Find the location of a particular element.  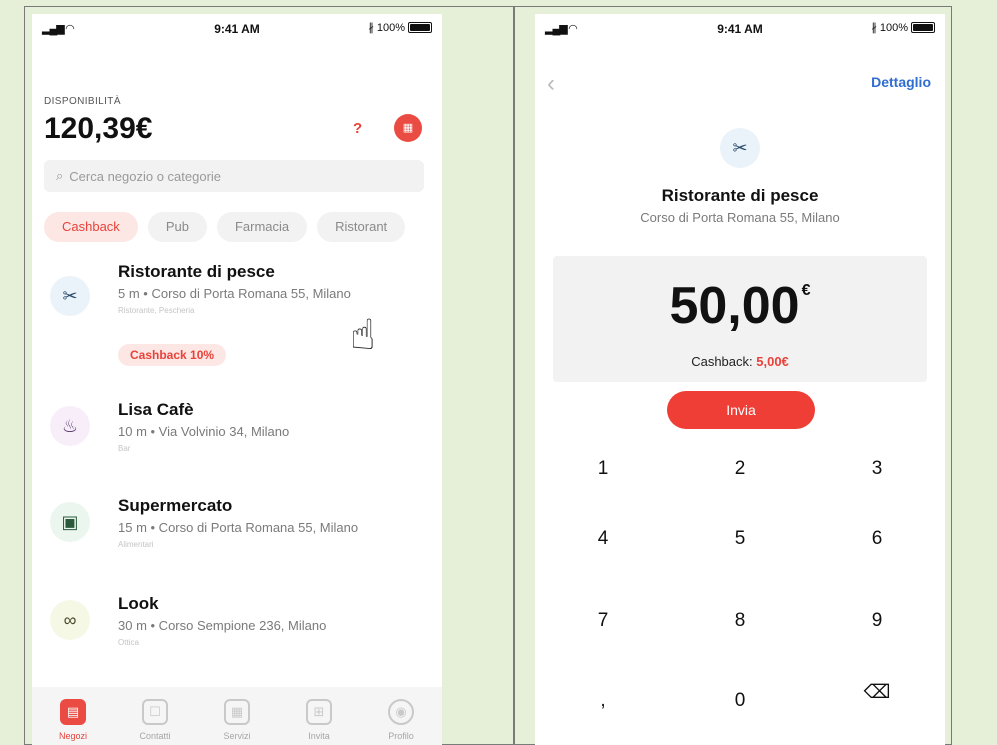

gift-icon: ⊞ is located at coordinates (319, 712).